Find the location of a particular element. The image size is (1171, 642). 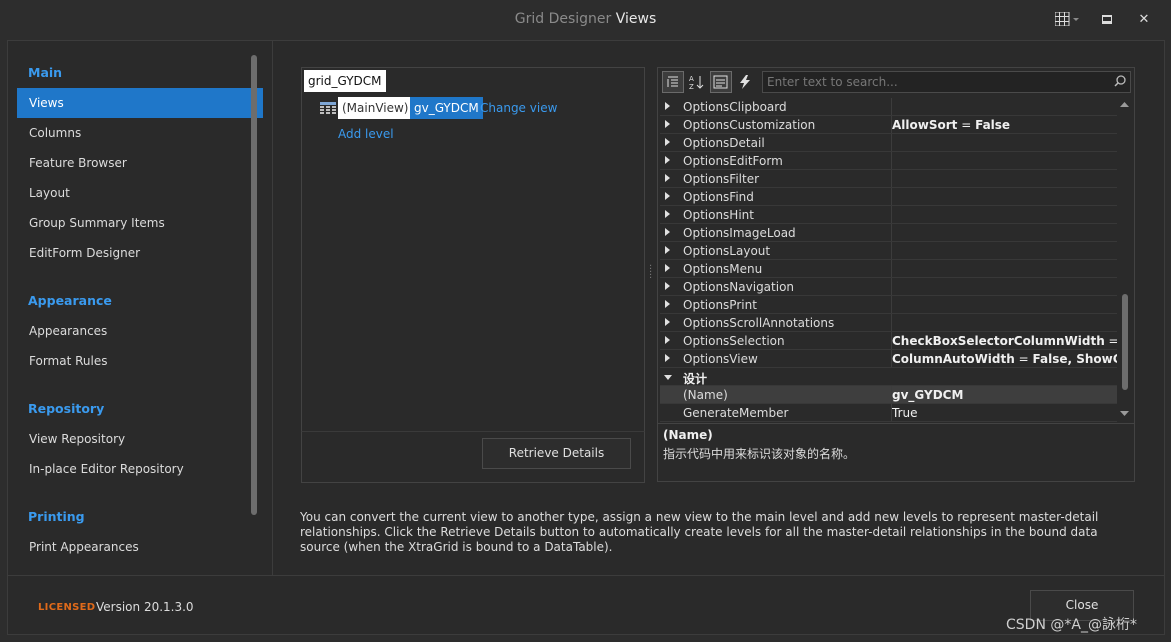

property-row: OptionsEditForm is located at coordinates (888, 161).